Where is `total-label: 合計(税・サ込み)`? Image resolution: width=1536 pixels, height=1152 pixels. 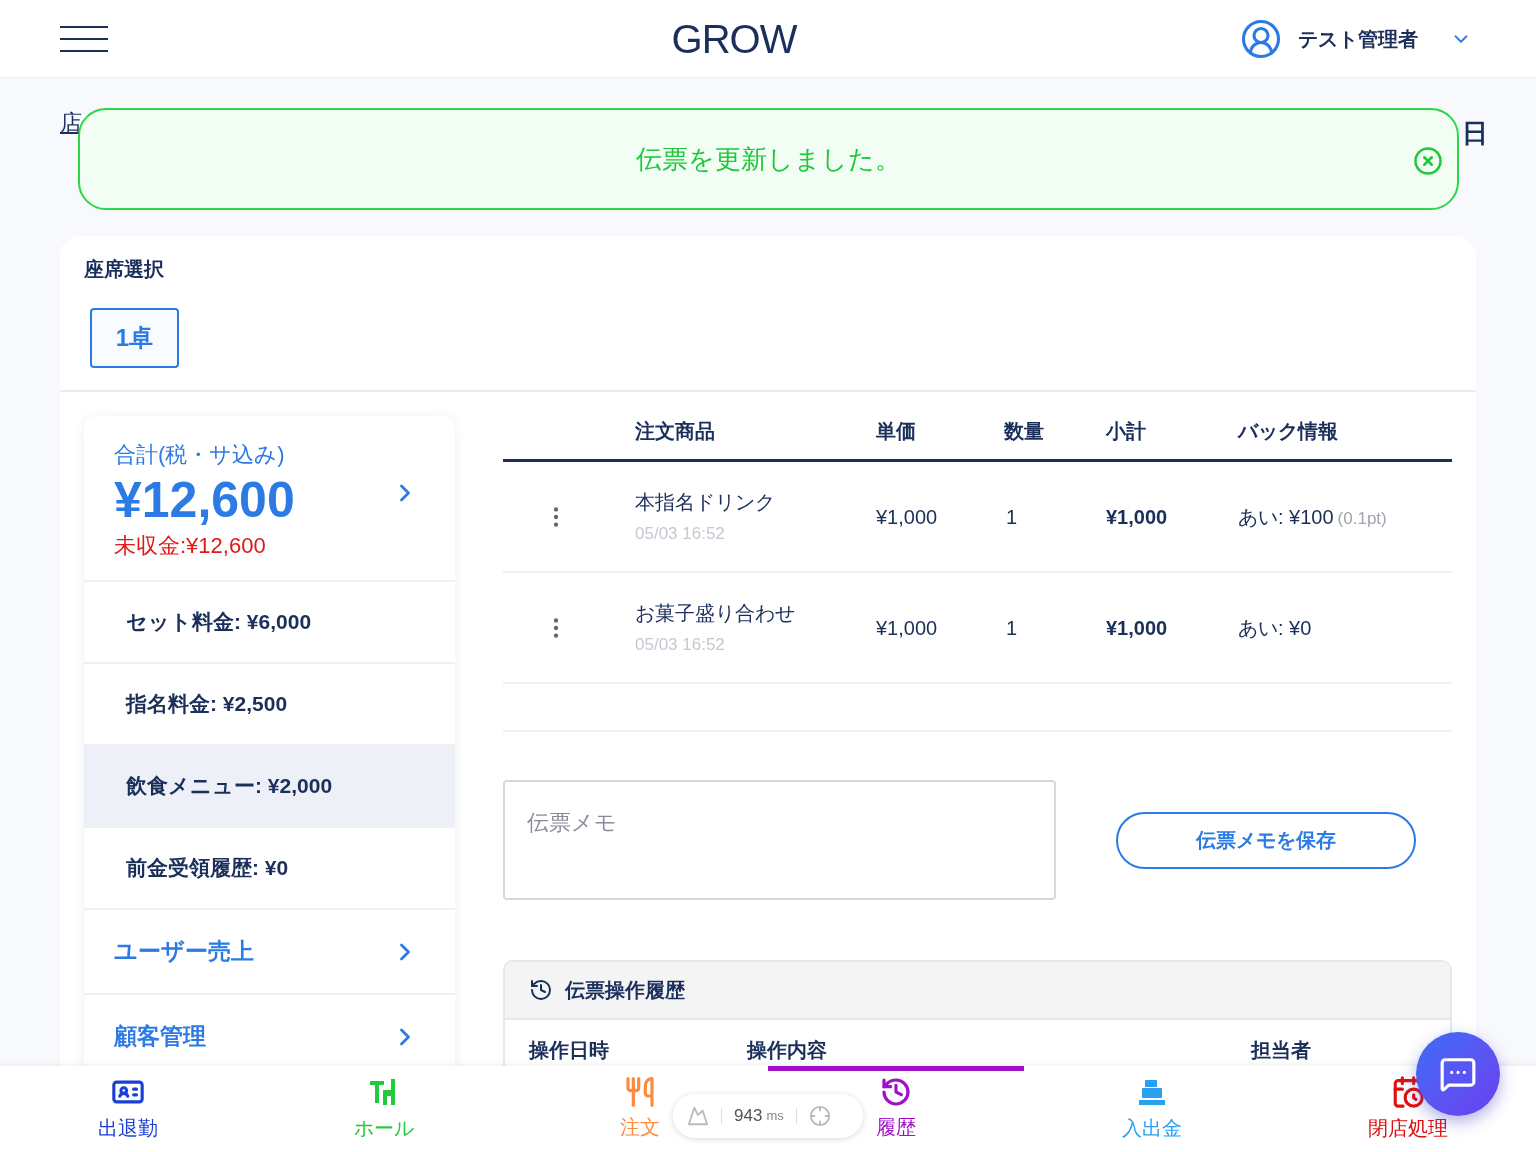 total-label: 合計(税・サ込み) is located at coordinates (200, 455).